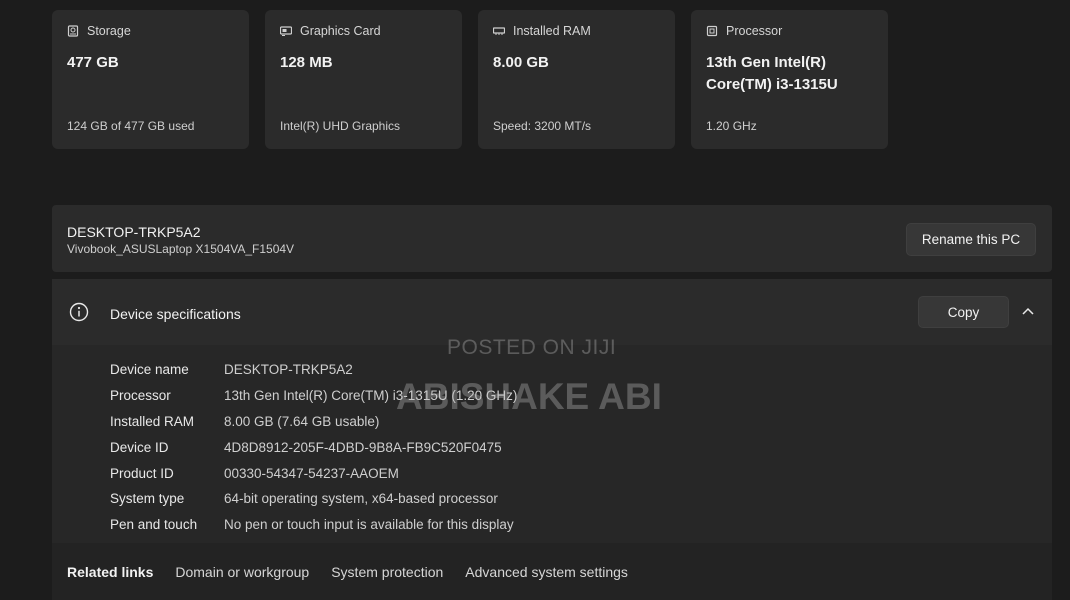  Describe the element at coordinates (134, 232) in the screenshot. I see `pc-name: DESKTOP-TRKP5A2` at that location.